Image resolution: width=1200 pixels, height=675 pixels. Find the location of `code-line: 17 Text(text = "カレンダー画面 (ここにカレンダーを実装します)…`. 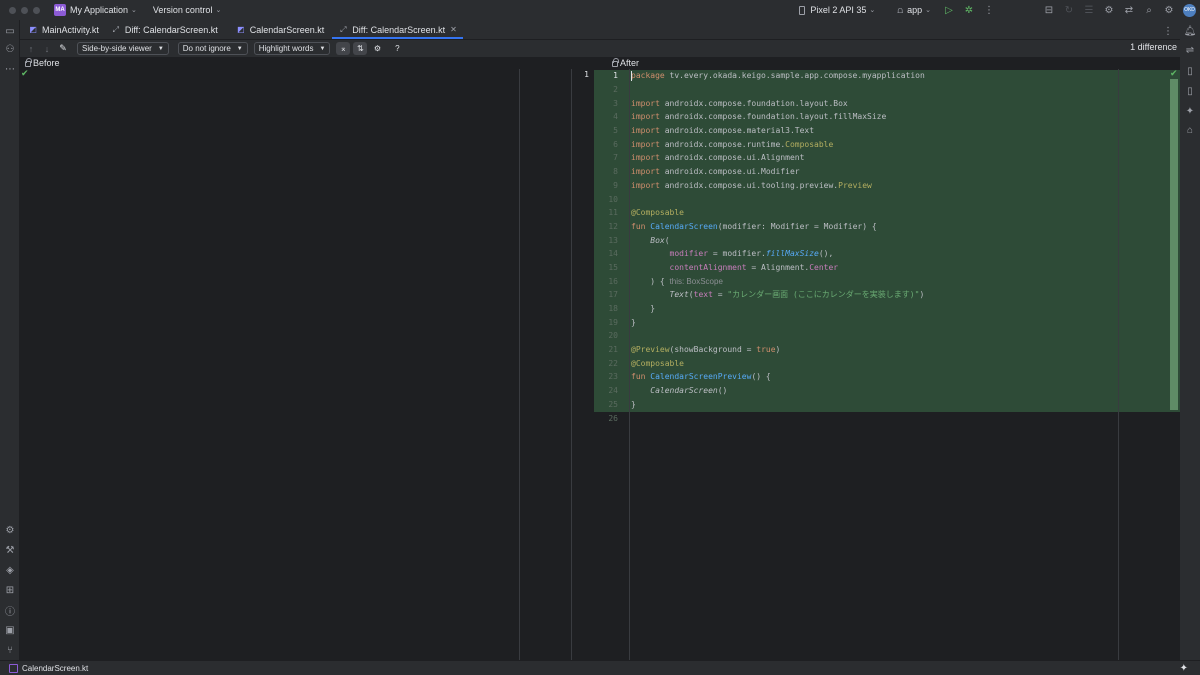

code-line: 17 Text(text = "カレンダー画面 (ここにカレンダーを実装します)… is located at coordinates (887, 295).